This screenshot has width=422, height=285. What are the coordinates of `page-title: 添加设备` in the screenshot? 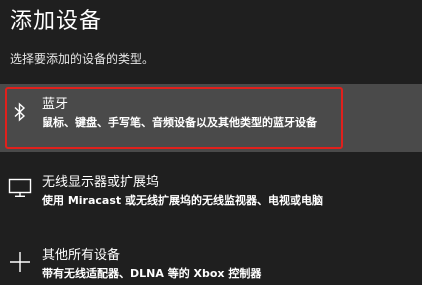 It's located at (56, 21).